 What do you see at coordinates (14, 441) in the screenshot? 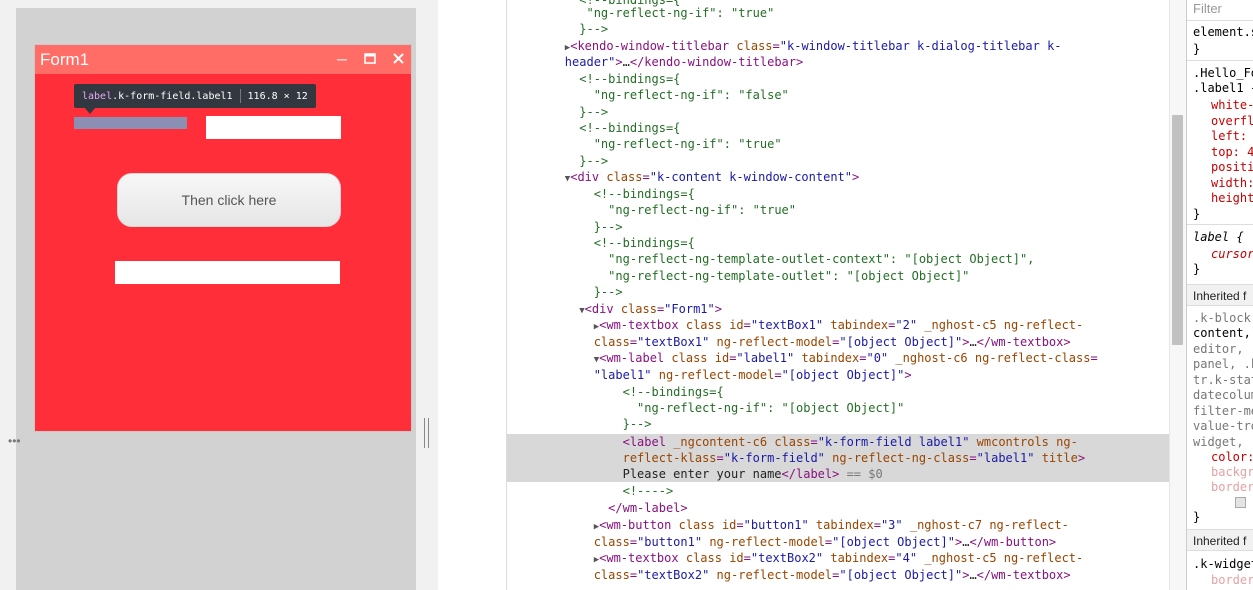
I see `more-actions-icon: •••` at bounding box center [14, 441].